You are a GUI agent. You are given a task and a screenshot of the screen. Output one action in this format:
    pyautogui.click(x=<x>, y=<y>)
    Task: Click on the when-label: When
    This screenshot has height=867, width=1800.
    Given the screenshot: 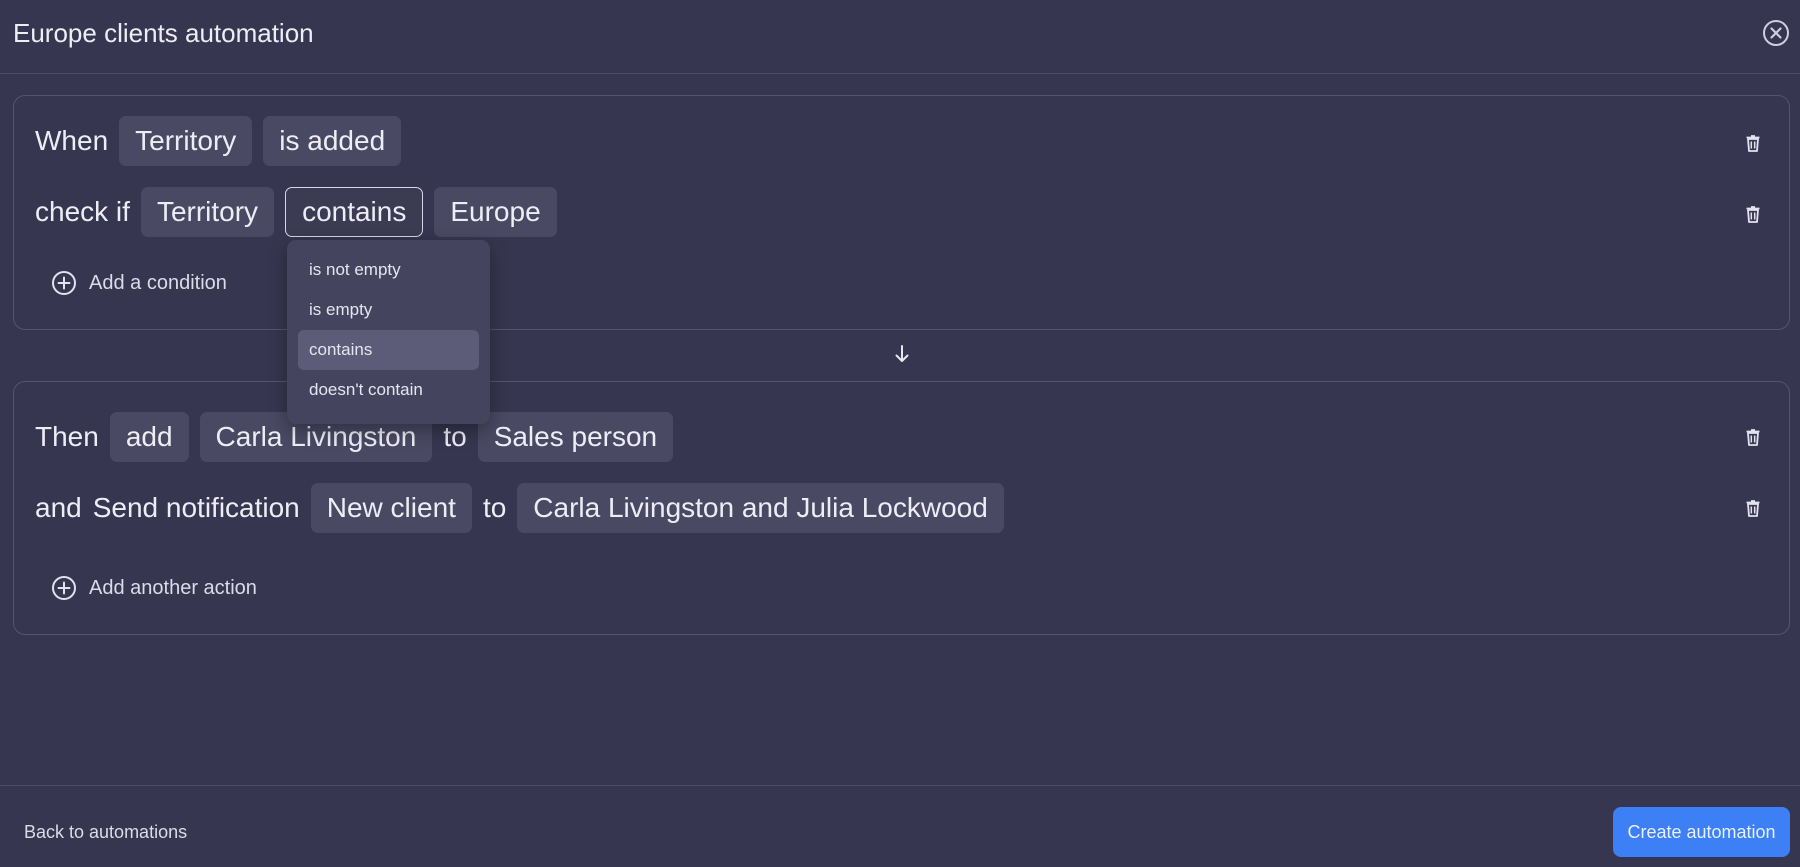 What is the action you would take?
    pyautogui.click(x=72, y=140)
    